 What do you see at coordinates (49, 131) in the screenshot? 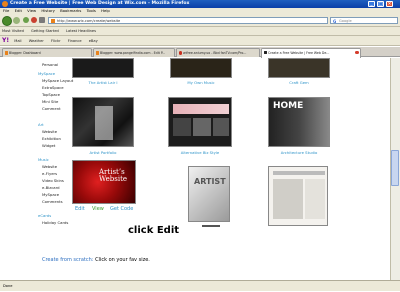
I see `sidebar-item-art-website: Website` at bounding box center [49, 131].